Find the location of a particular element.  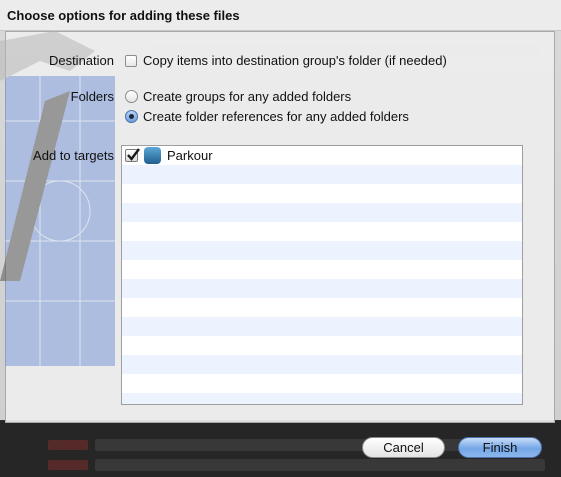

folders-label: Folders is located at coordinates (92, 96).